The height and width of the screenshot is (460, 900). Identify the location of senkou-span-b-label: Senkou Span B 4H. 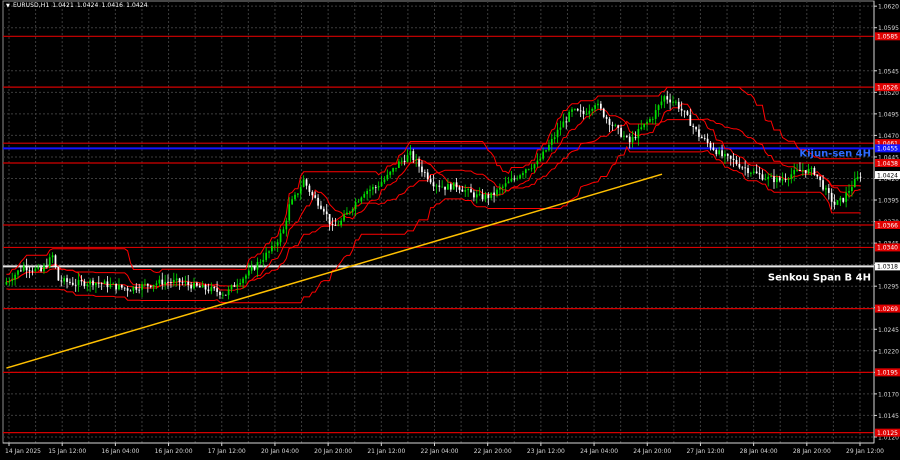
(819, 277).